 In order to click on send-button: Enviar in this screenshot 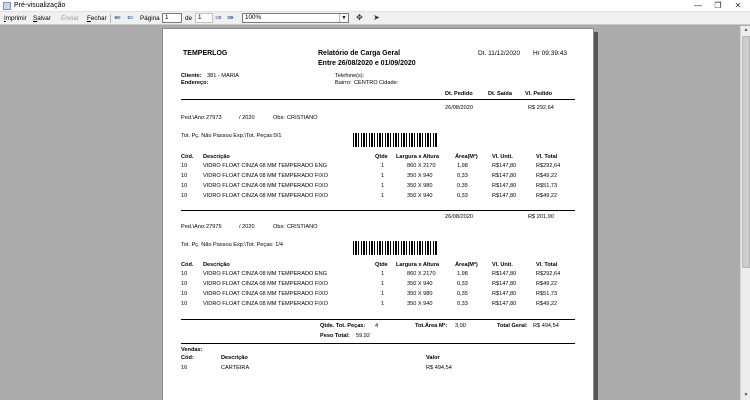, I will do `click(70, 18)`.